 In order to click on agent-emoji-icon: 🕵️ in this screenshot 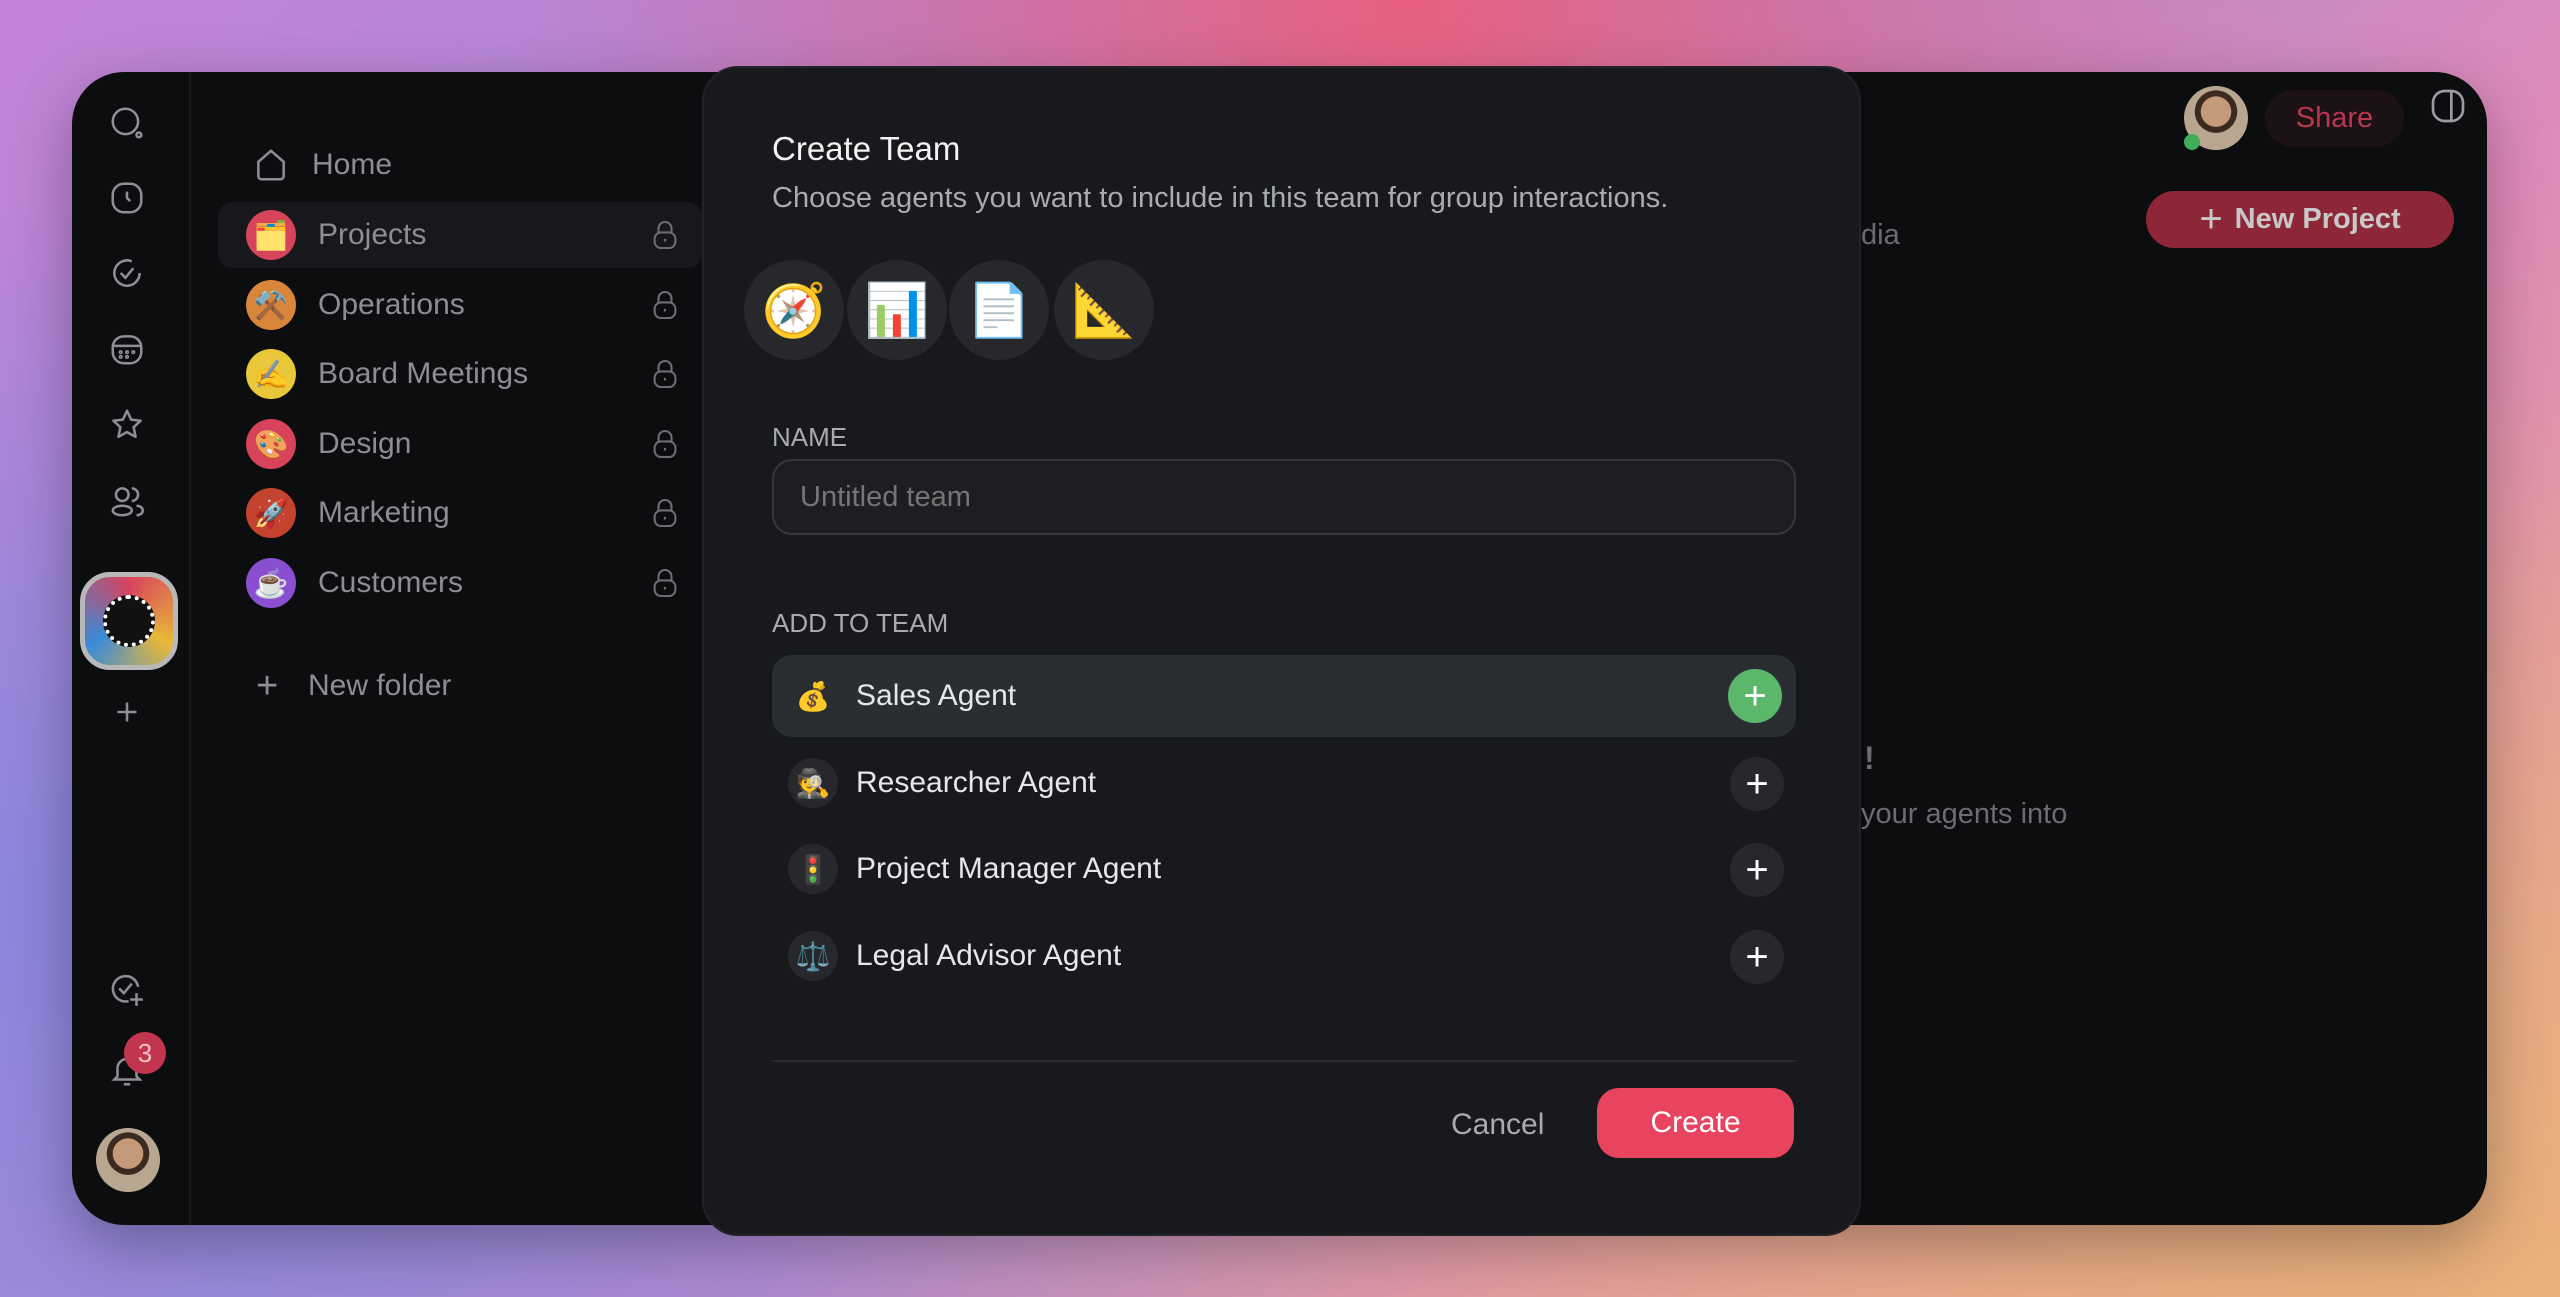, I will do `click(813, 783)`.